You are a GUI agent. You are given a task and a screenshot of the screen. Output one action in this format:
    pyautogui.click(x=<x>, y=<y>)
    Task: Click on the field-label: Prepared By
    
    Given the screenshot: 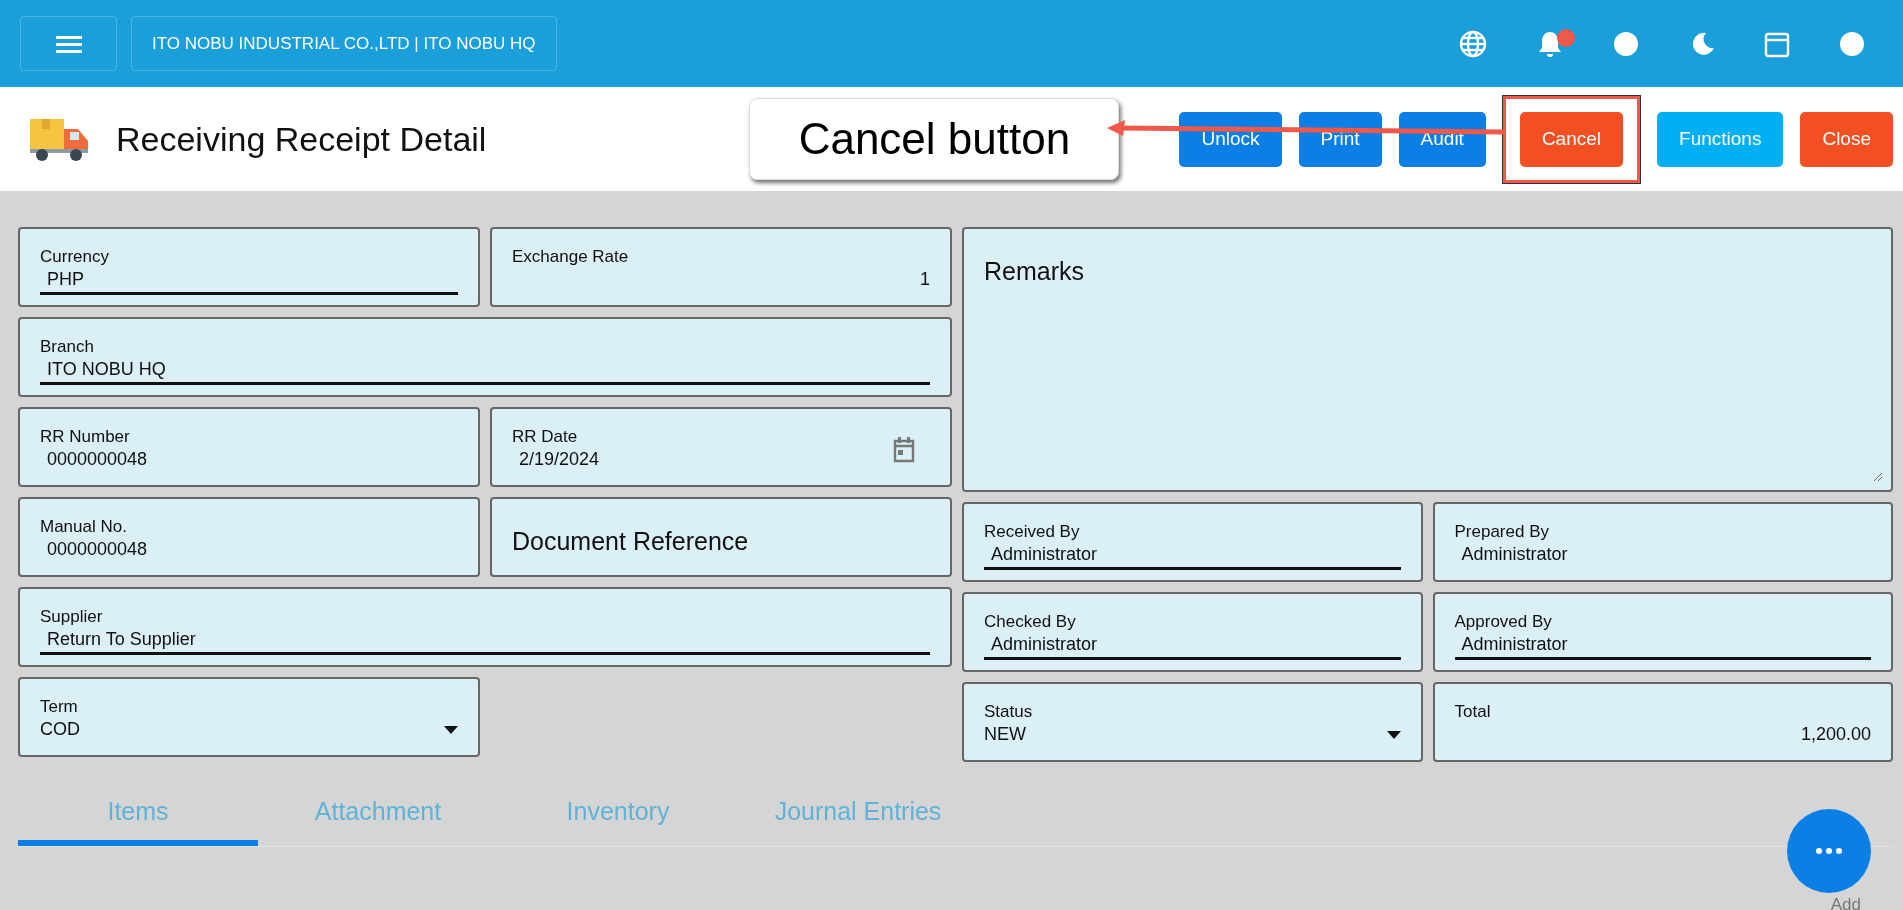 What is the action you would take?
    pyautogui.click(x=1502, y=532)
    